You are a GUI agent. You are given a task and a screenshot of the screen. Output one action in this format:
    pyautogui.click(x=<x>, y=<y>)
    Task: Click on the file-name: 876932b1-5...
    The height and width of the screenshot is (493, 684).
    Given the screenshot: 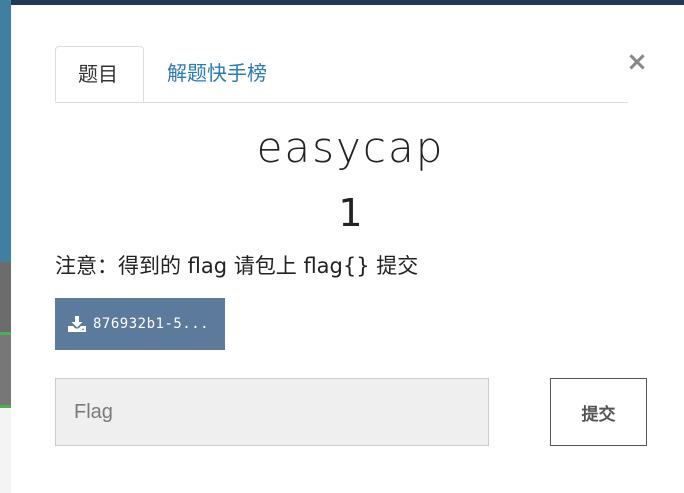 What is the action you would take?
    pyautogui.click(x=151, y=324)
    